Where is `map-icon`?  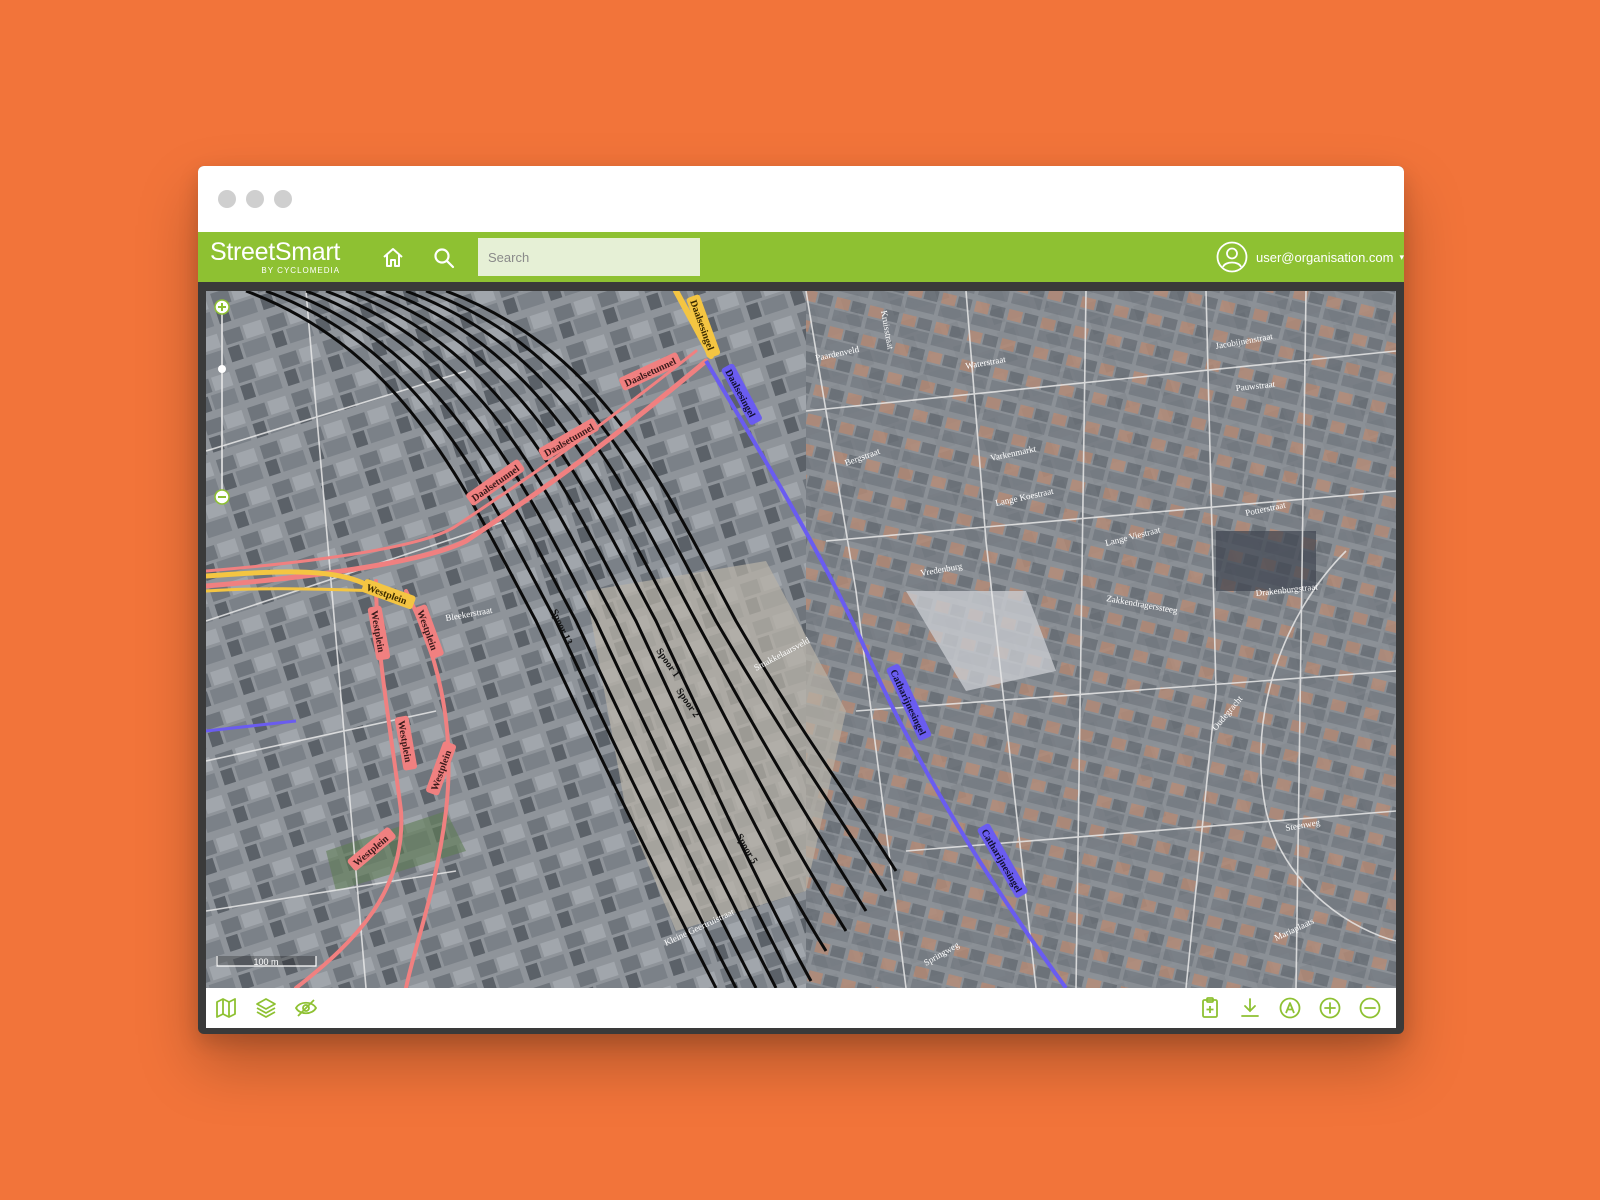
map-icon is located at coordinates (226, 1008).